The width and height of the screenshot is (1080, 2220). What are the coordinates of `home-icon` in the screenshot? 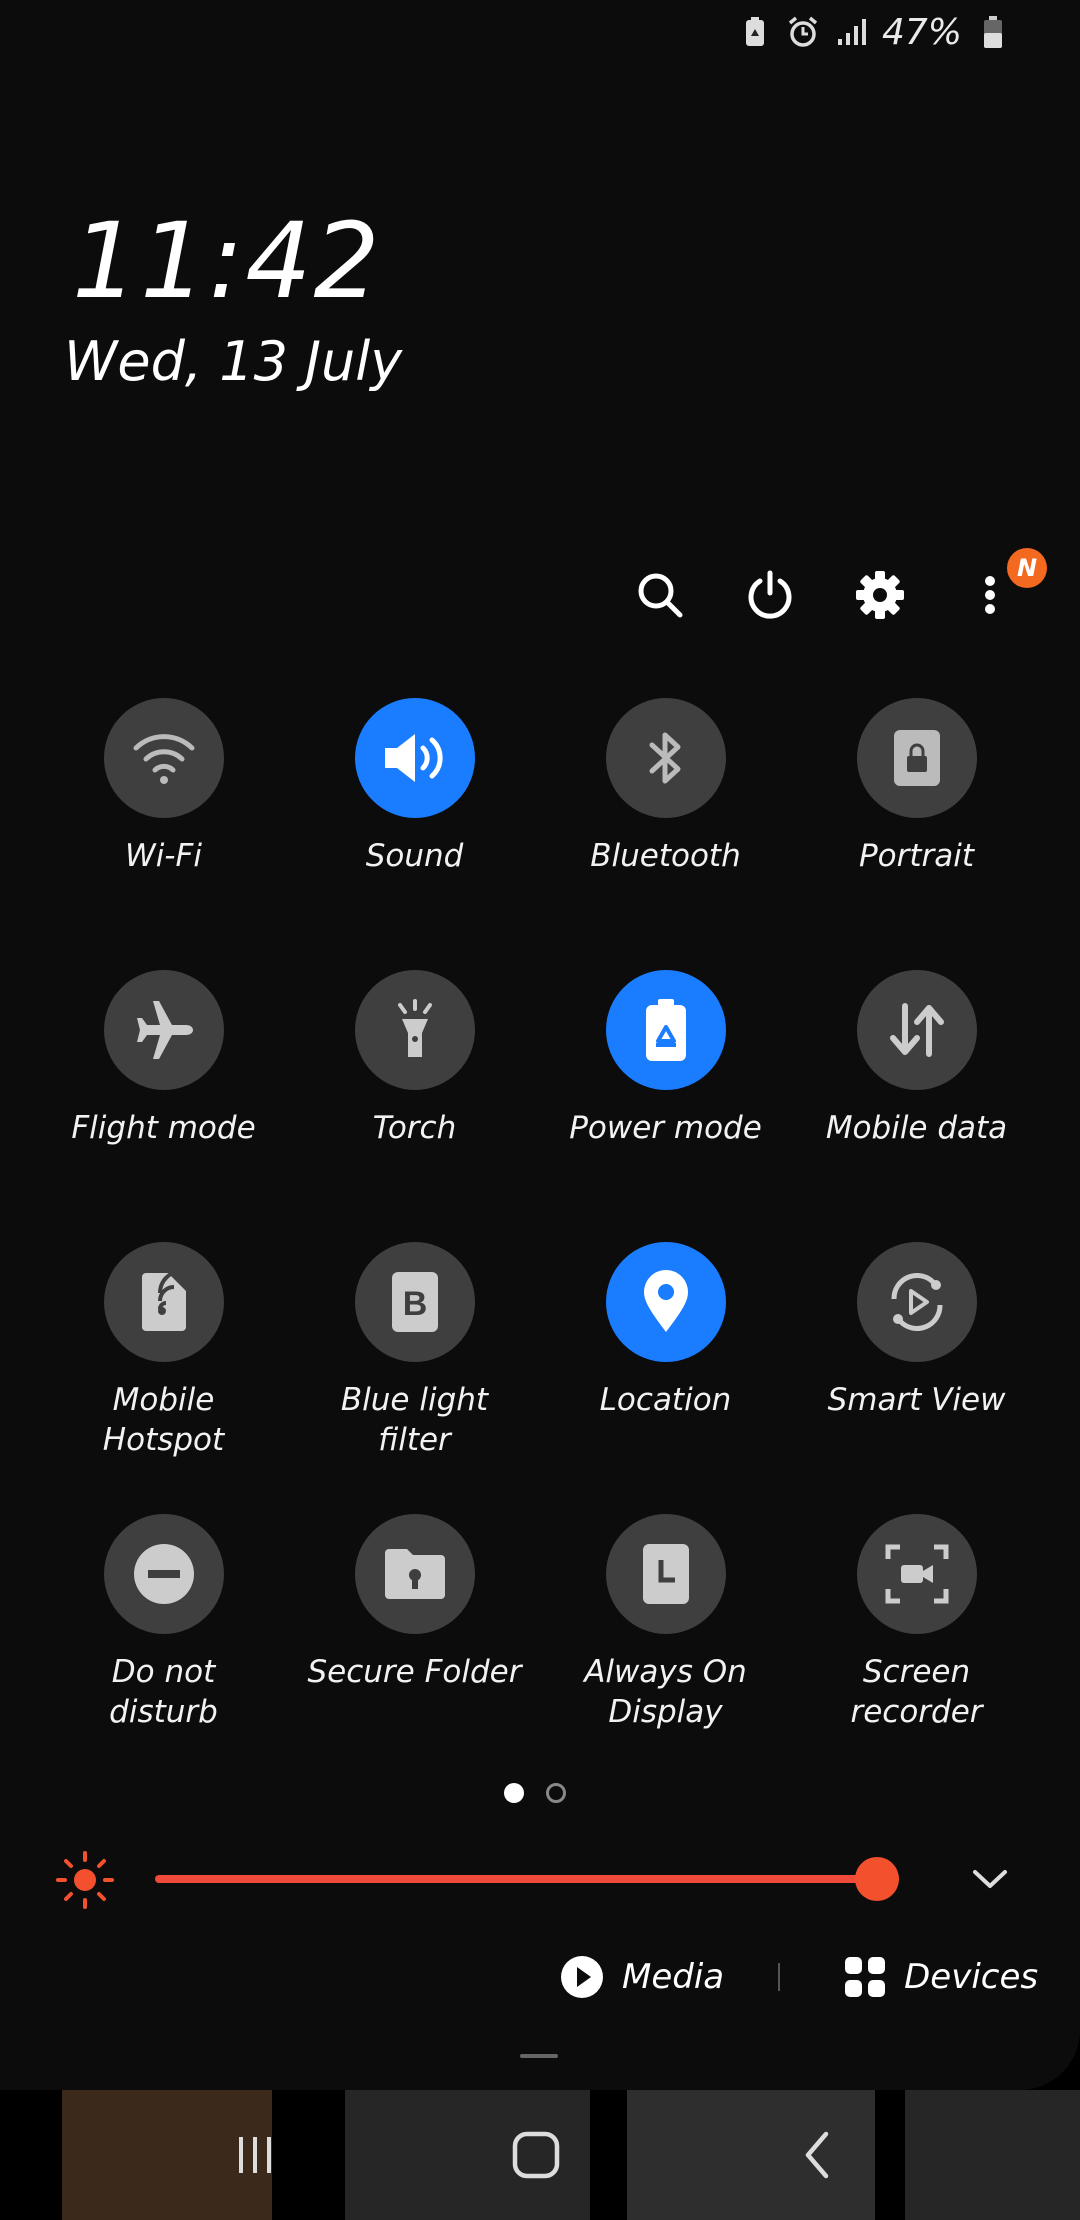 It's located at (536, 2155).